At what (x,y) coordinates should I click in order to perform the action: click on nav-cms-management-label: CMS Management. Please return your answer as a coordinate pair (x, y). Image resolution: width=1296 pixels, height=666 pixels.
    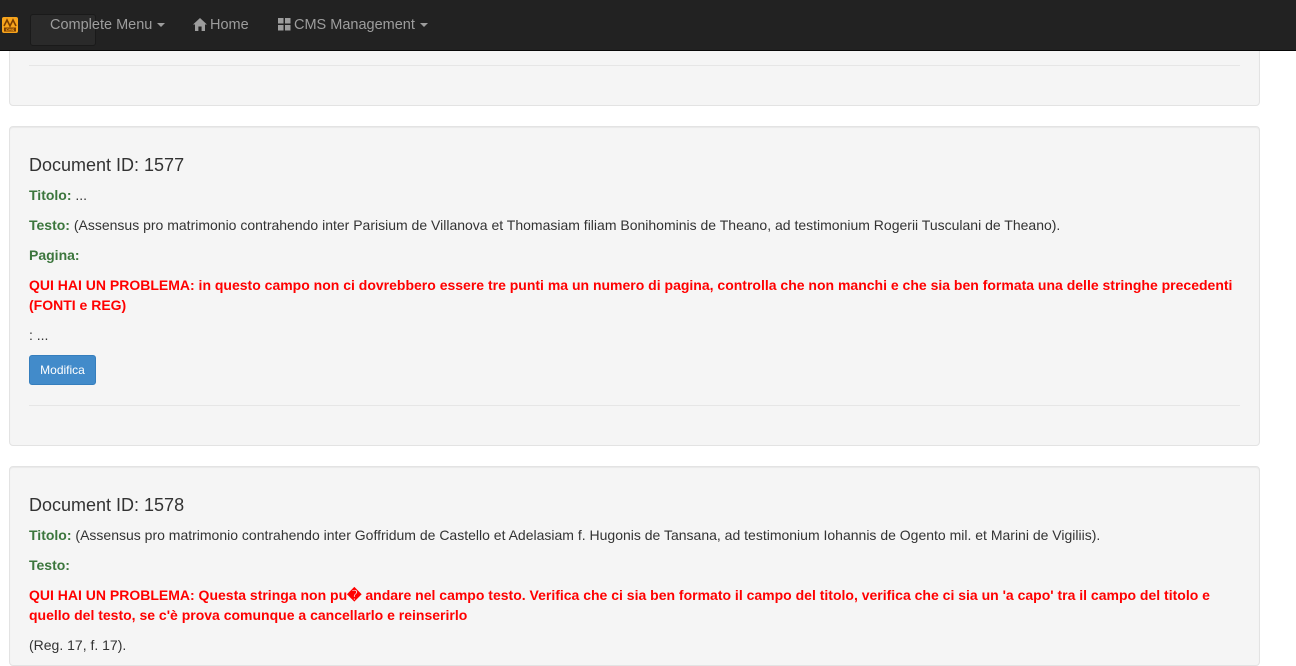
    Looking at the image, I should click on (354, 25).